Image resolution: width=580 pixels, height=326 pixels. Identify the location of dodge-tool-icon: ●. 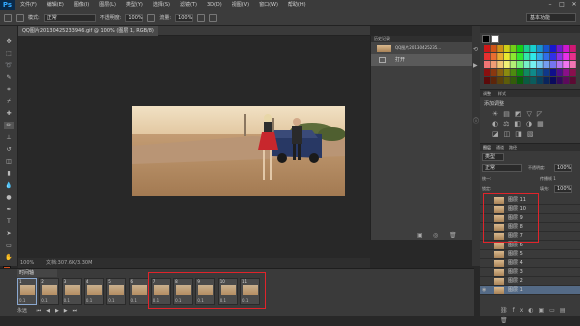
(9, 197).